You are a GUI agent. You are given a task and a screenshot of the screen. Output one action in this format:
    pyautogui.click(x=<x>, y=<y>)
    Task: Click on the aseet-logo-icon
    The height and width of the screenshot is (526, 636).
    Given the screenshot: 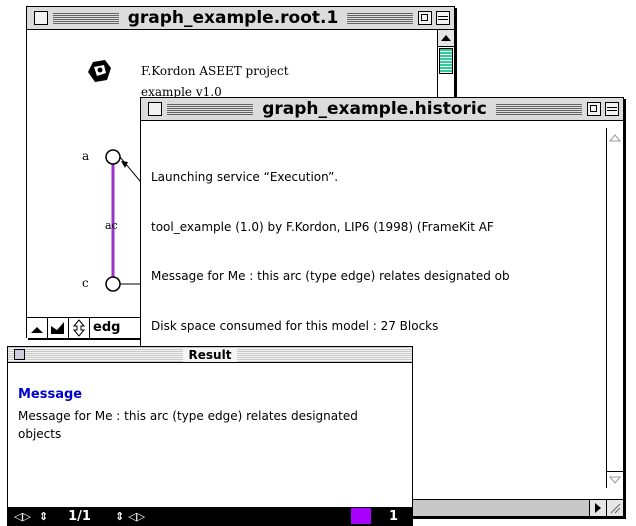 What is the action you would take?
    pyautogui.click(x=99, y=71)
    